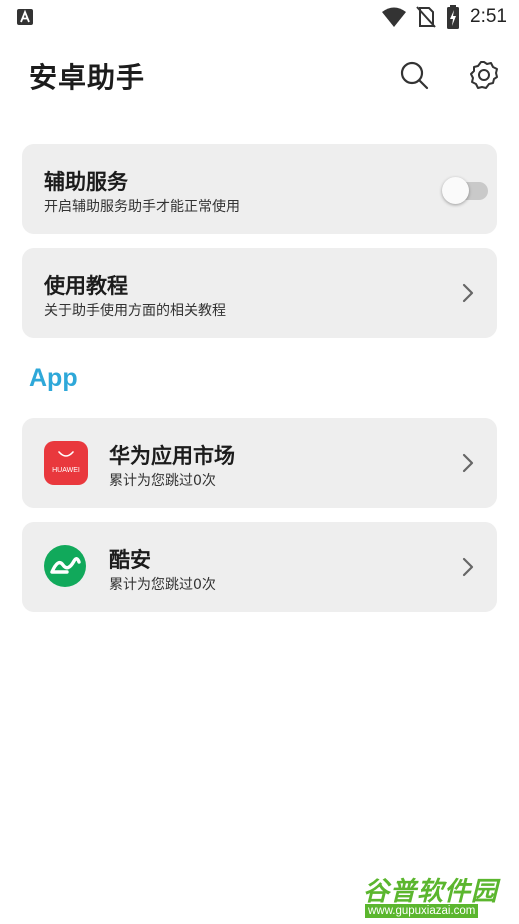 The height and width of the screenshot is (924, 519). I want to click on huawei-icon-text: HUAWEI, so click(66, 470).